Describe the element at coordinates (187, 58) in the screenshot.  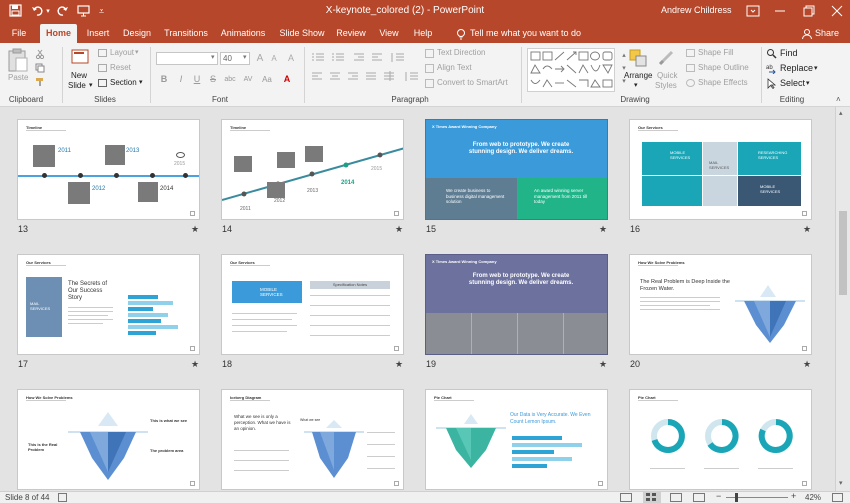
I see `font-name-combo` at that location.